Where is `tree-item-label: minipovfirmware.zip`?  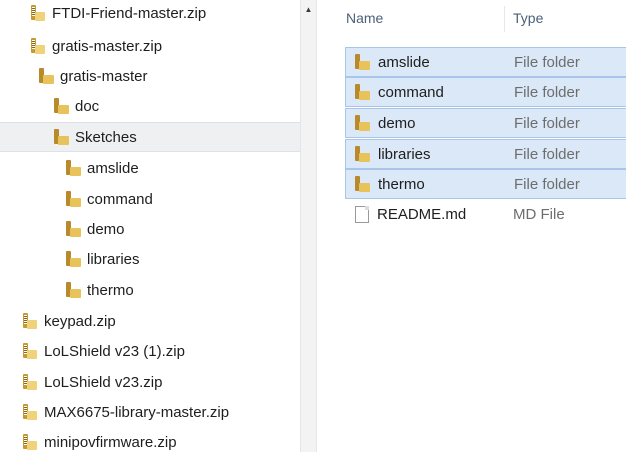 tree-item-label: minipovfirmware.zip is located at coordinates (110, 442).